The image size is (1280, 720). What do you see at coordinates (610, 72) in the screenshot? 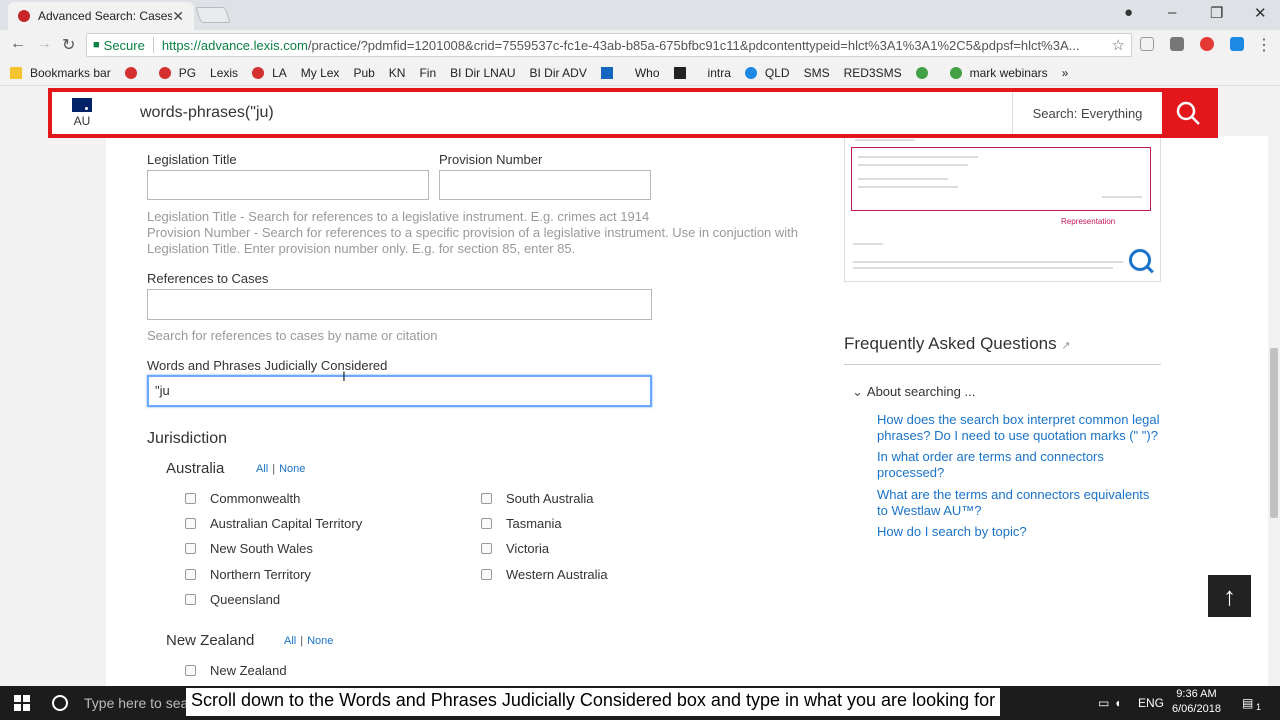
I see `bookmark-blue-icon` at bounding box center [610, 72].